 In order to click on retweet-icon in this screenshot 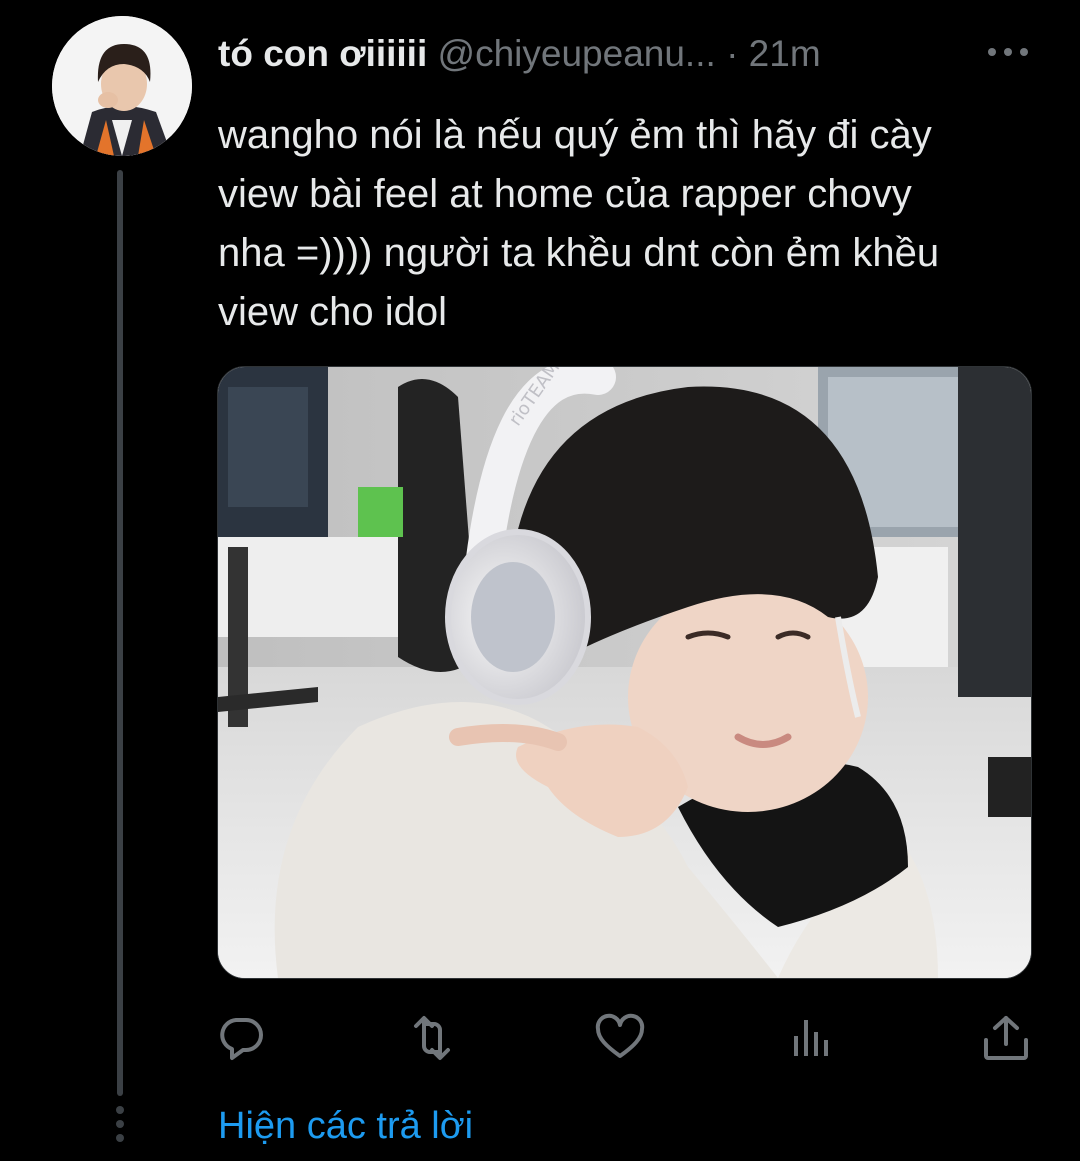, I will do `click(432, 1038)`.